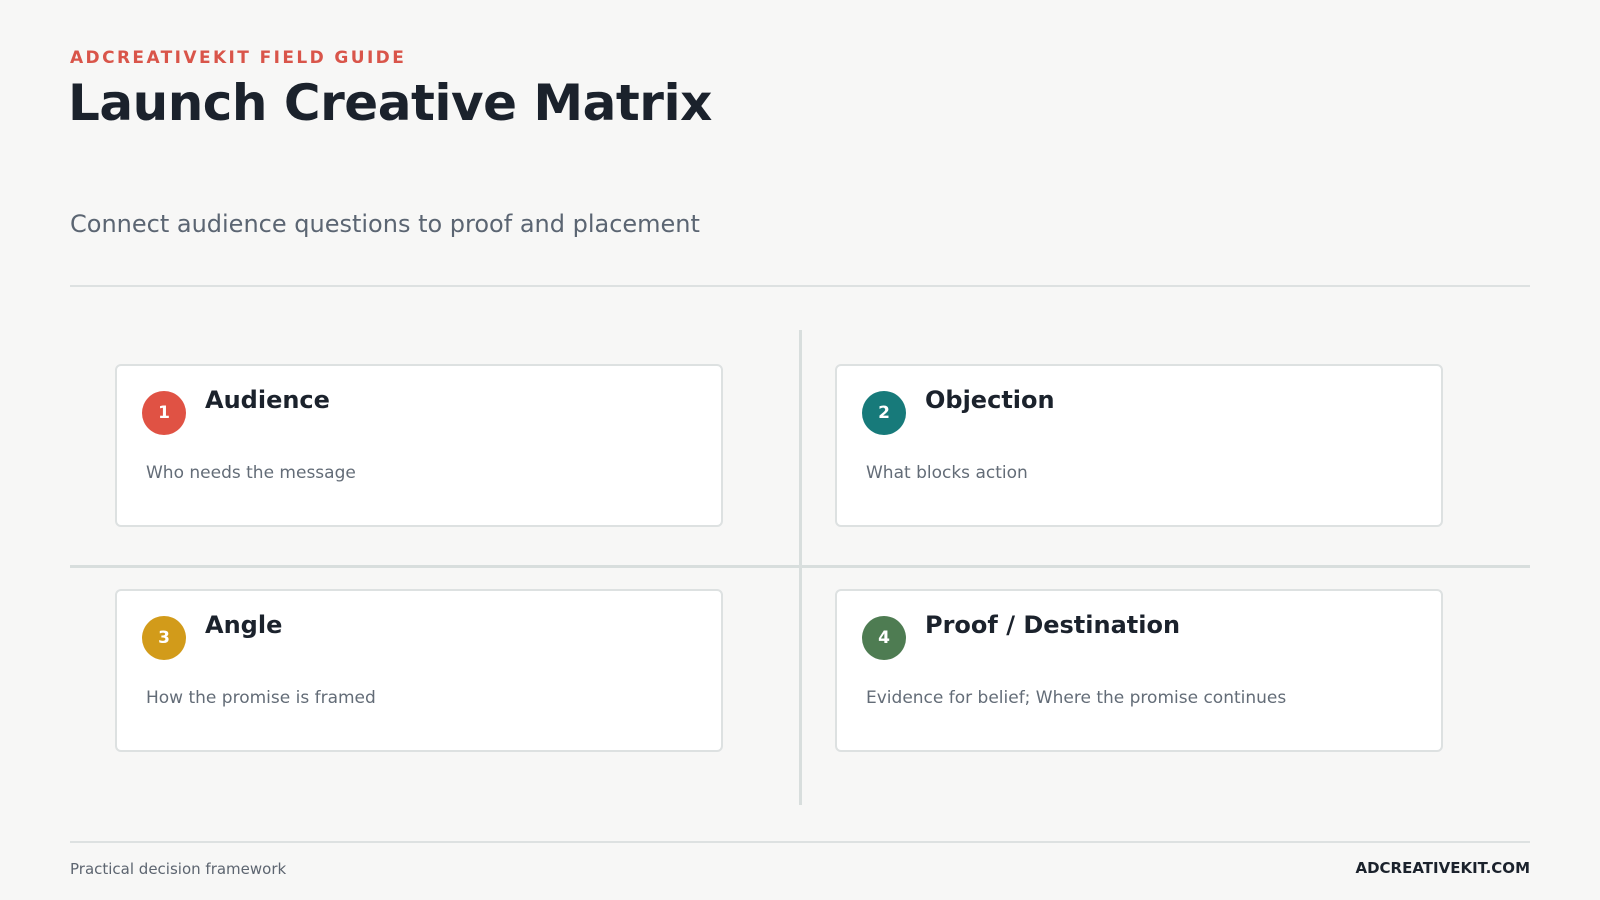 This screenshot has height=900, width=1600. I want to click on step-badge-4: 4, so click(884, 638).